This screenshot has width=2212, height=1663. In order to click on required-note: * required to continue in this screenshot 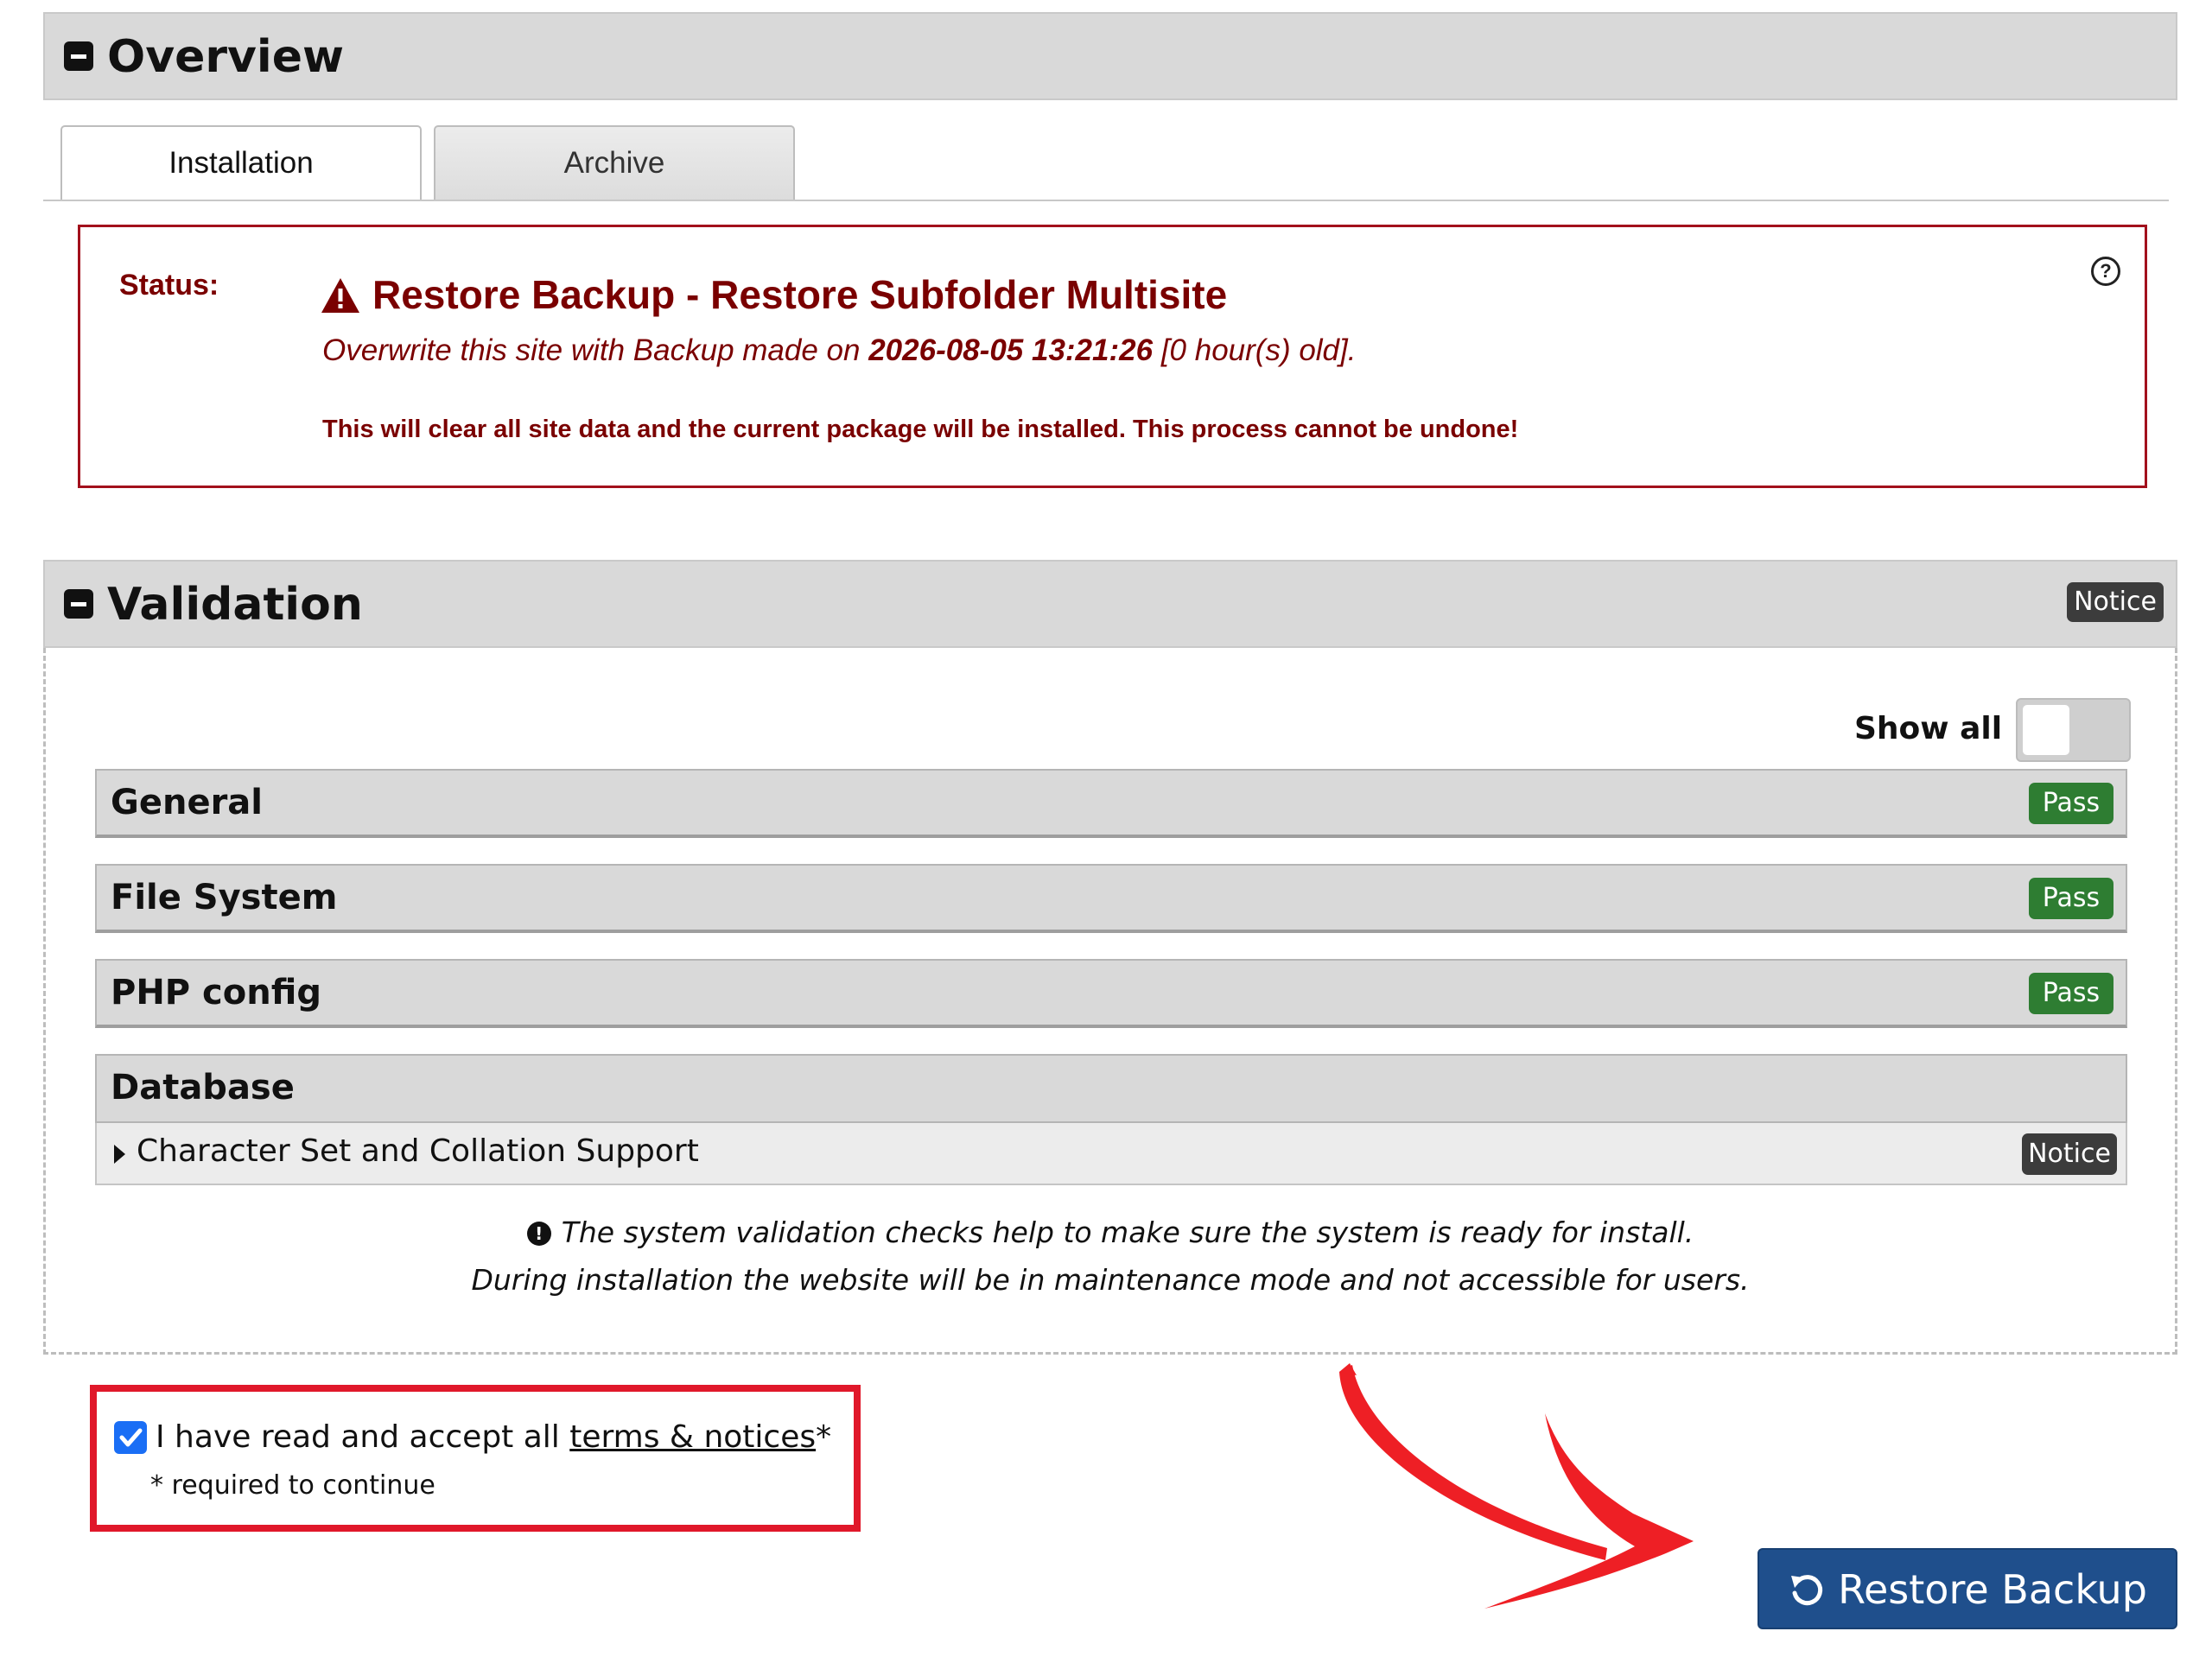, I will do `click(292, 1486)`.